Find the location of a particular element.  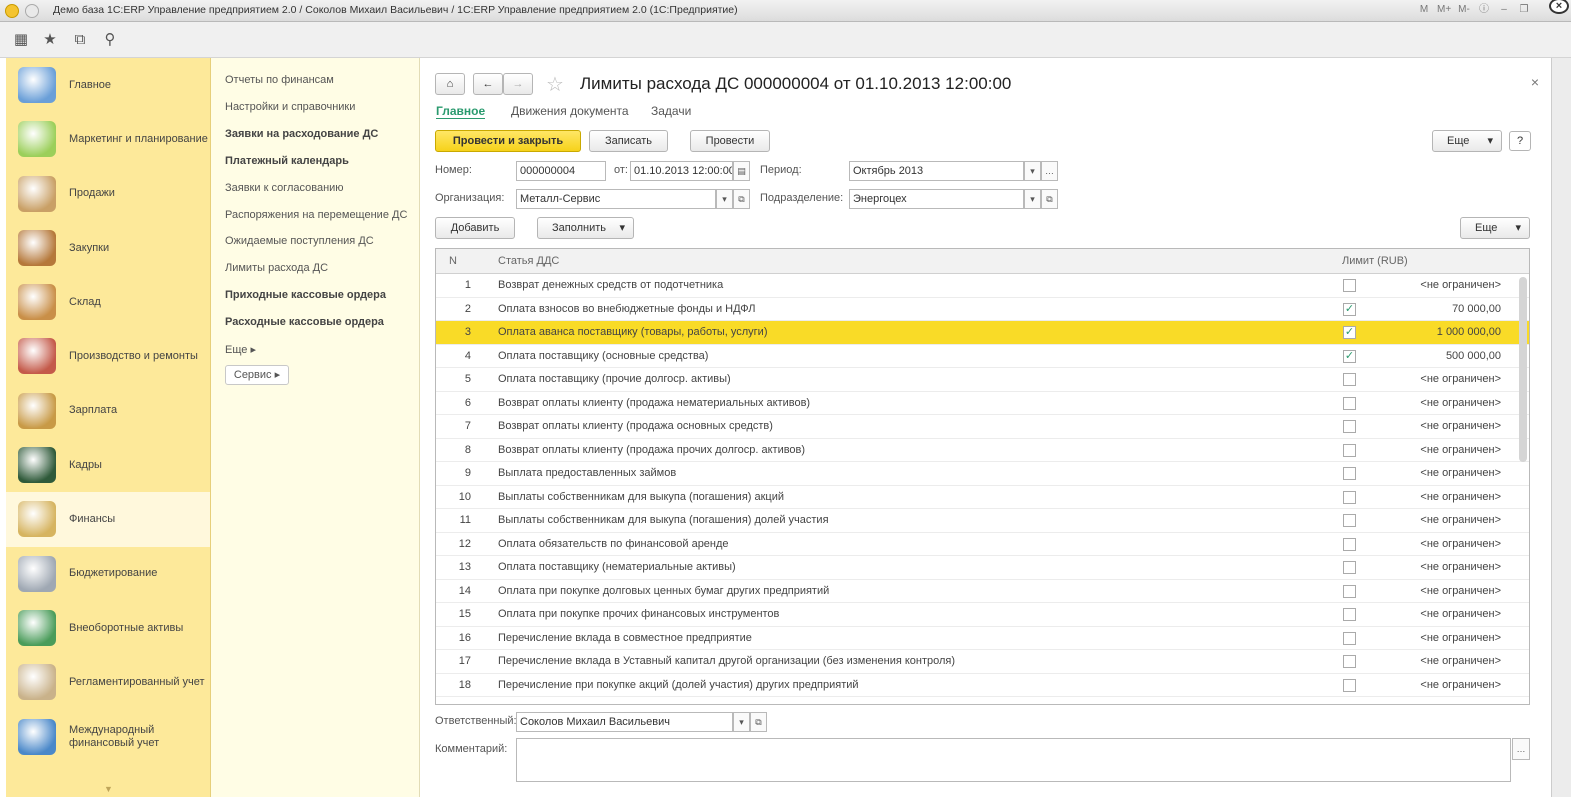

section-item: Бюджетирование is located at coordinates (108, 574).